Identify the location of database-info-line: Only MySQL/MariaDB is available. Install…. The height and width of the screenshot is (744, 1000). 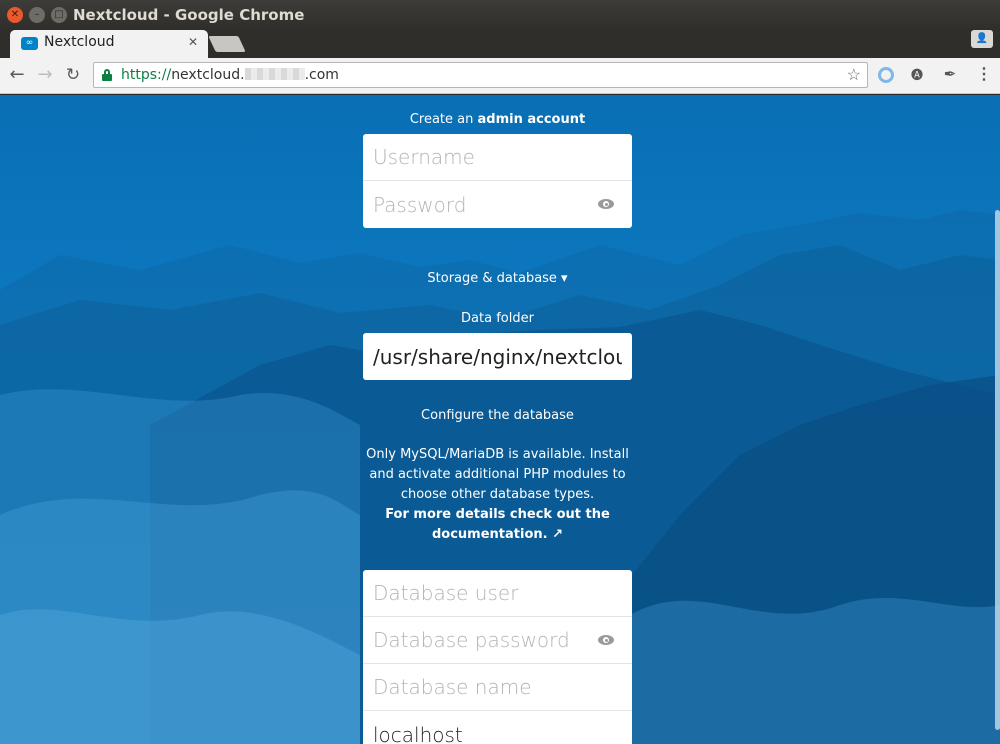
(497, 474).